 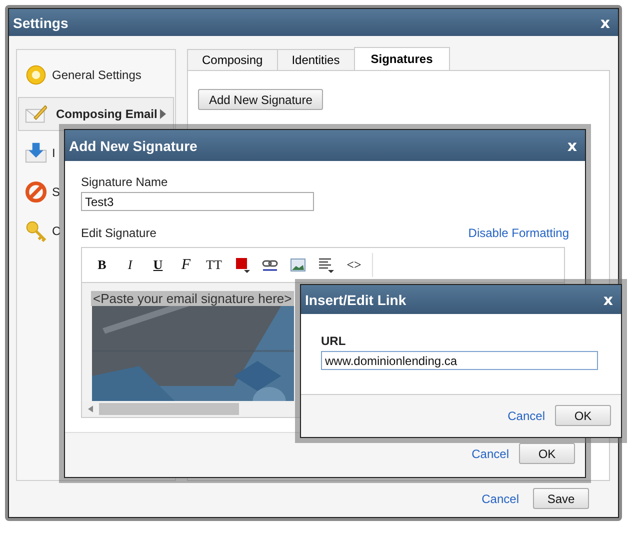 What do you see at coordinates (133, 146) in the screenshot?
I see `dialog-title: Add New Signature` at bounding box center [133, 146].